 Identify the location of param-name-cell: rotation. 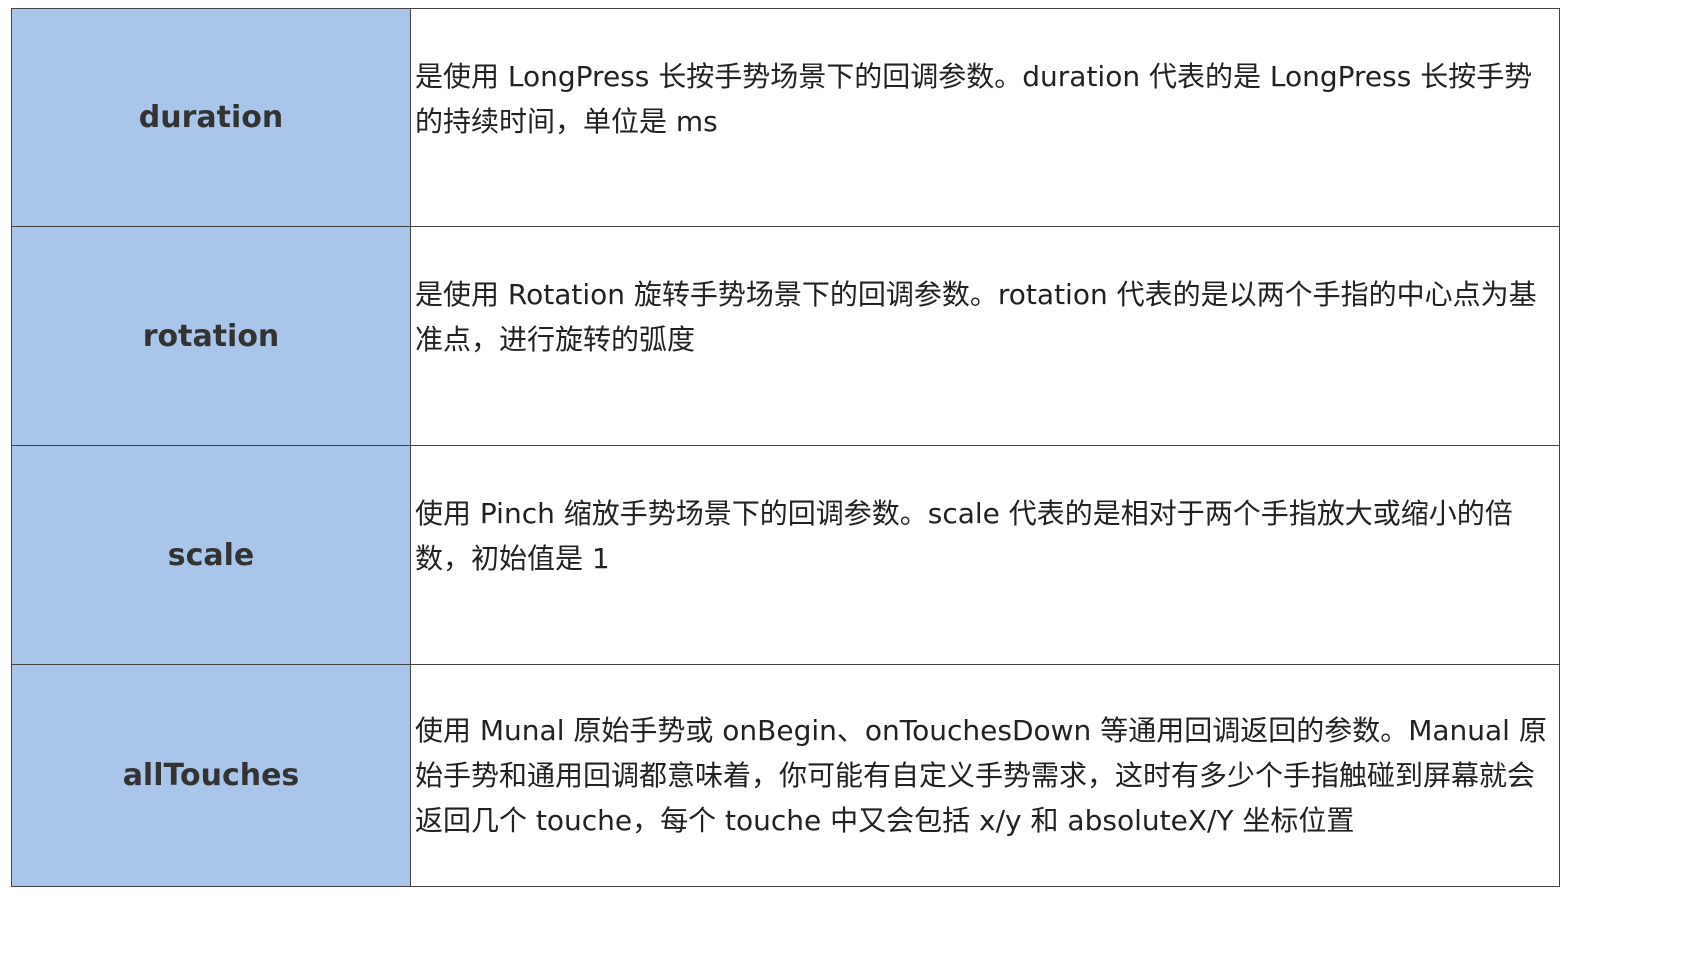
(211, 336).